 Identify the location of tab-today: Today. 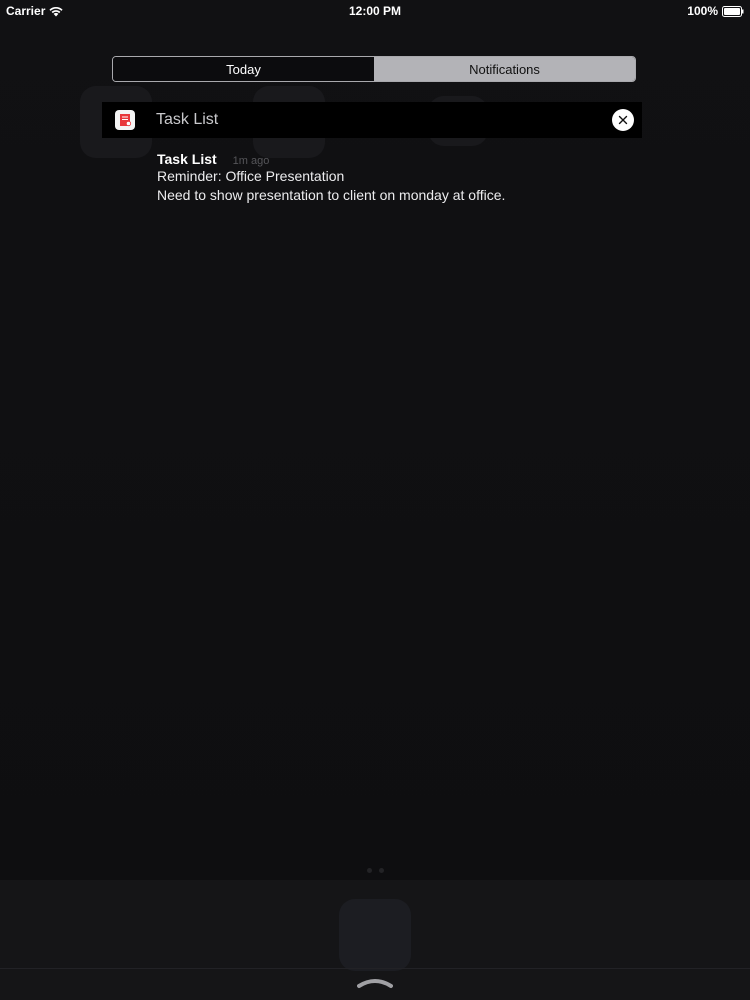
(243, 69).